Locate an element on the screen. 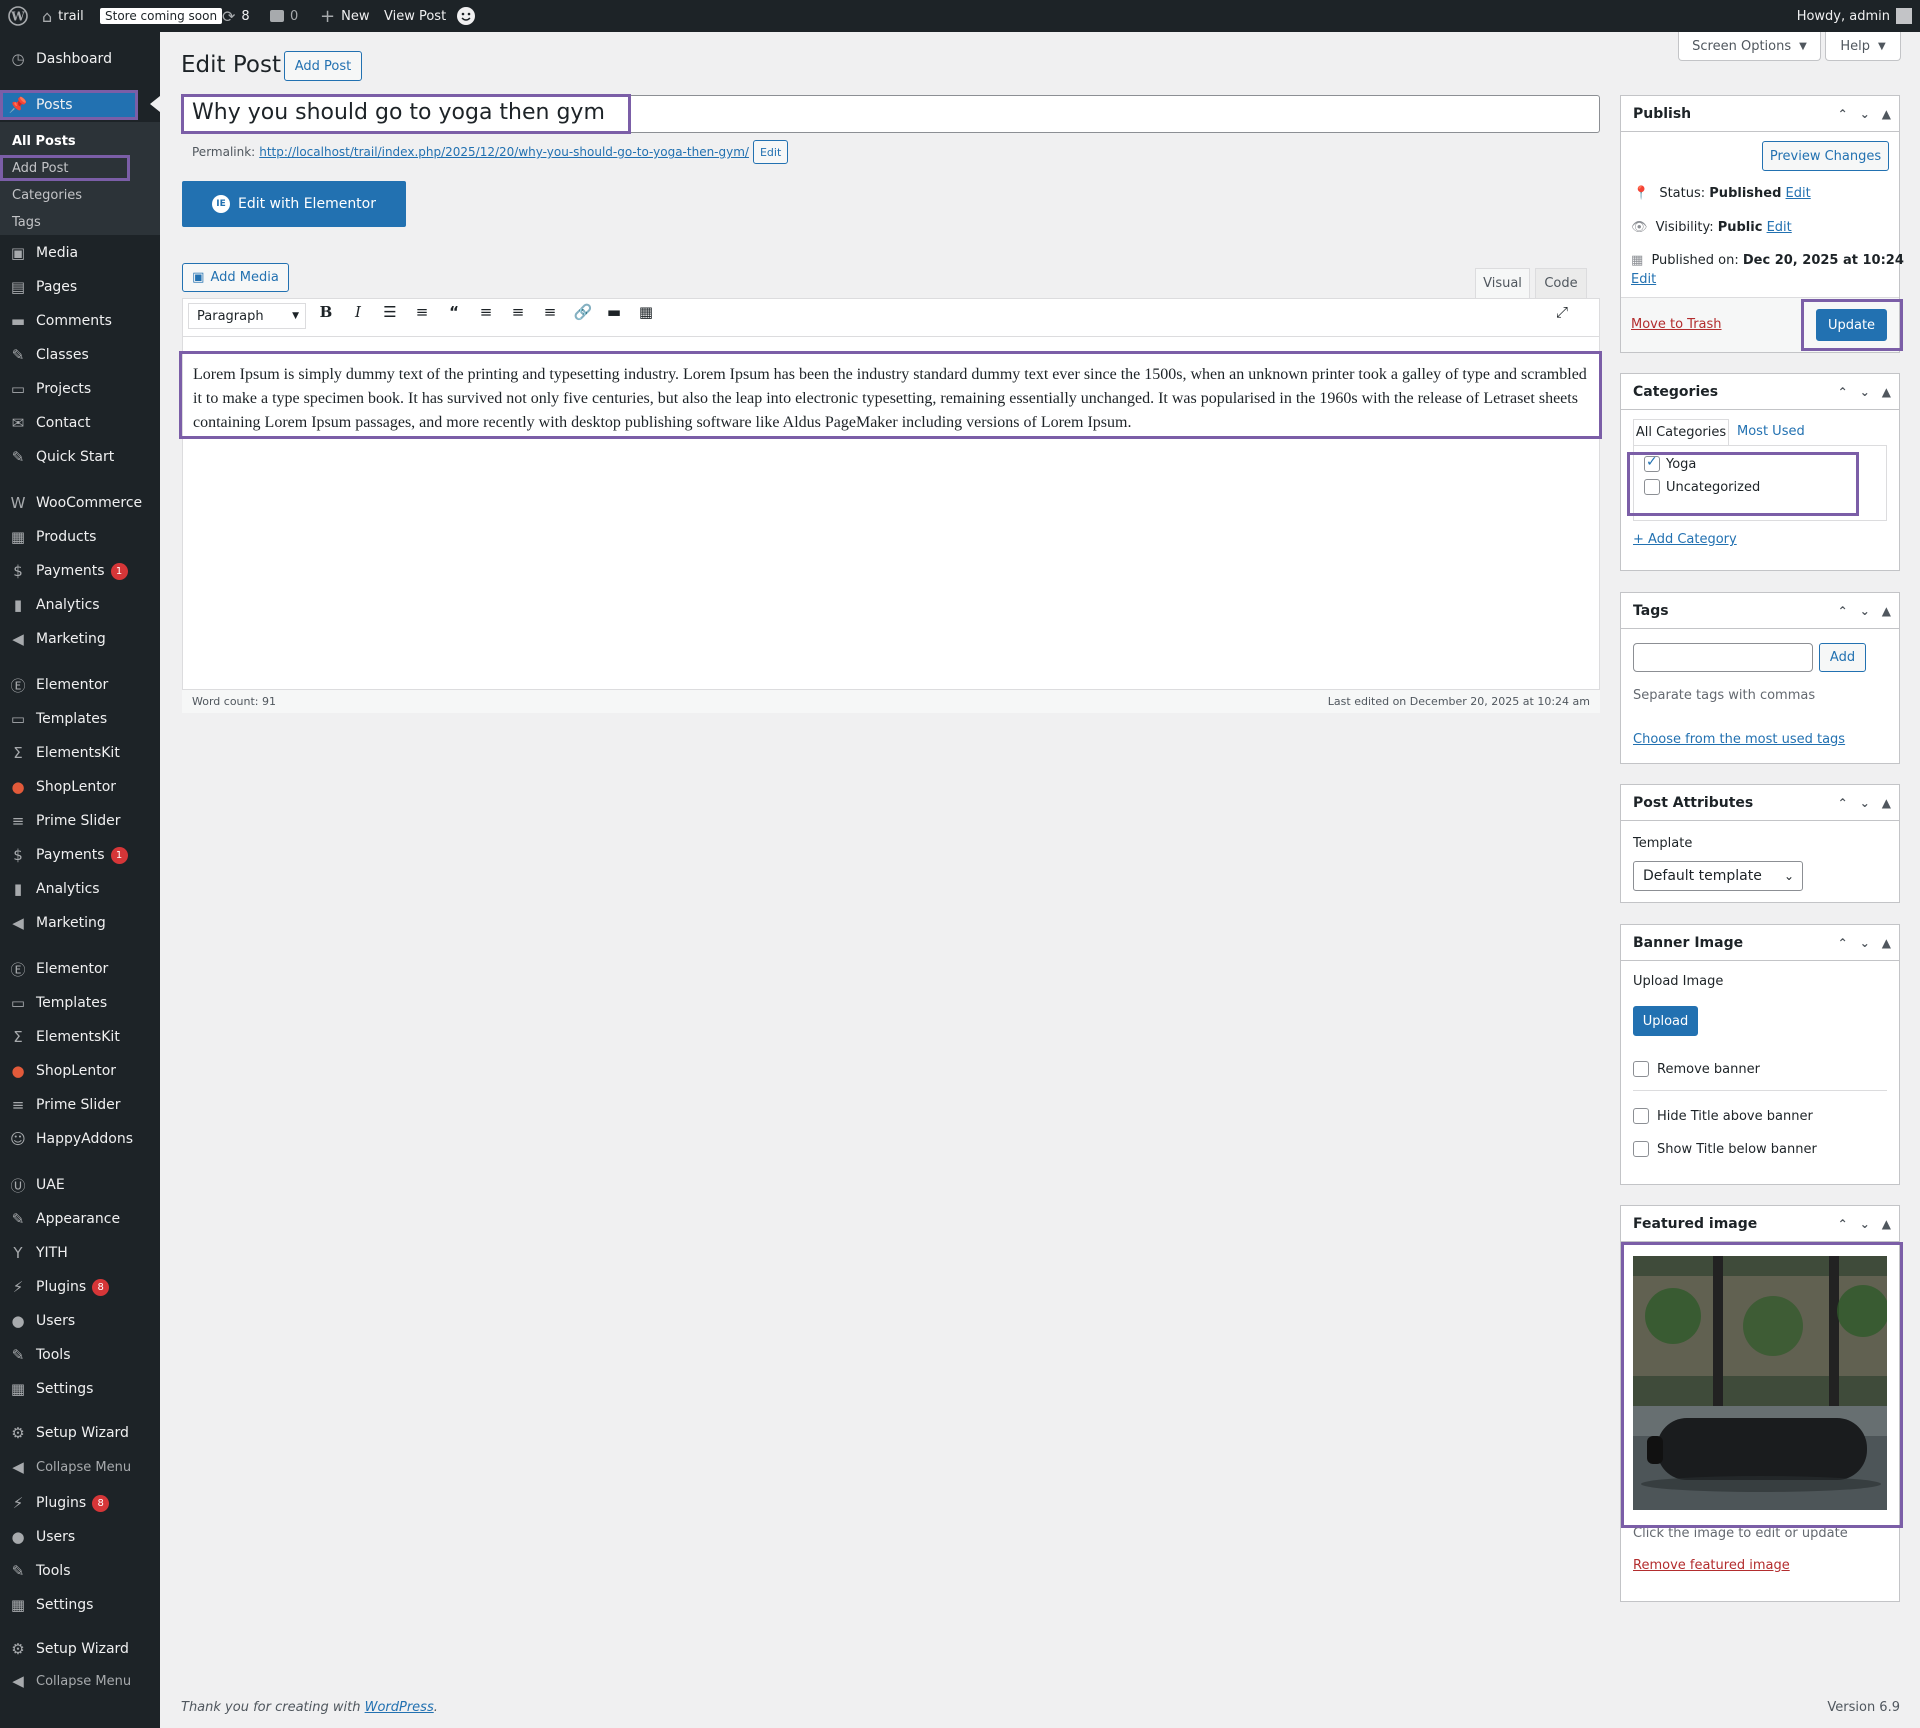 The height and width of the screenshot is (1728, 1920). template-select: Default template ⌄ is located at coordinates (1718, 876).